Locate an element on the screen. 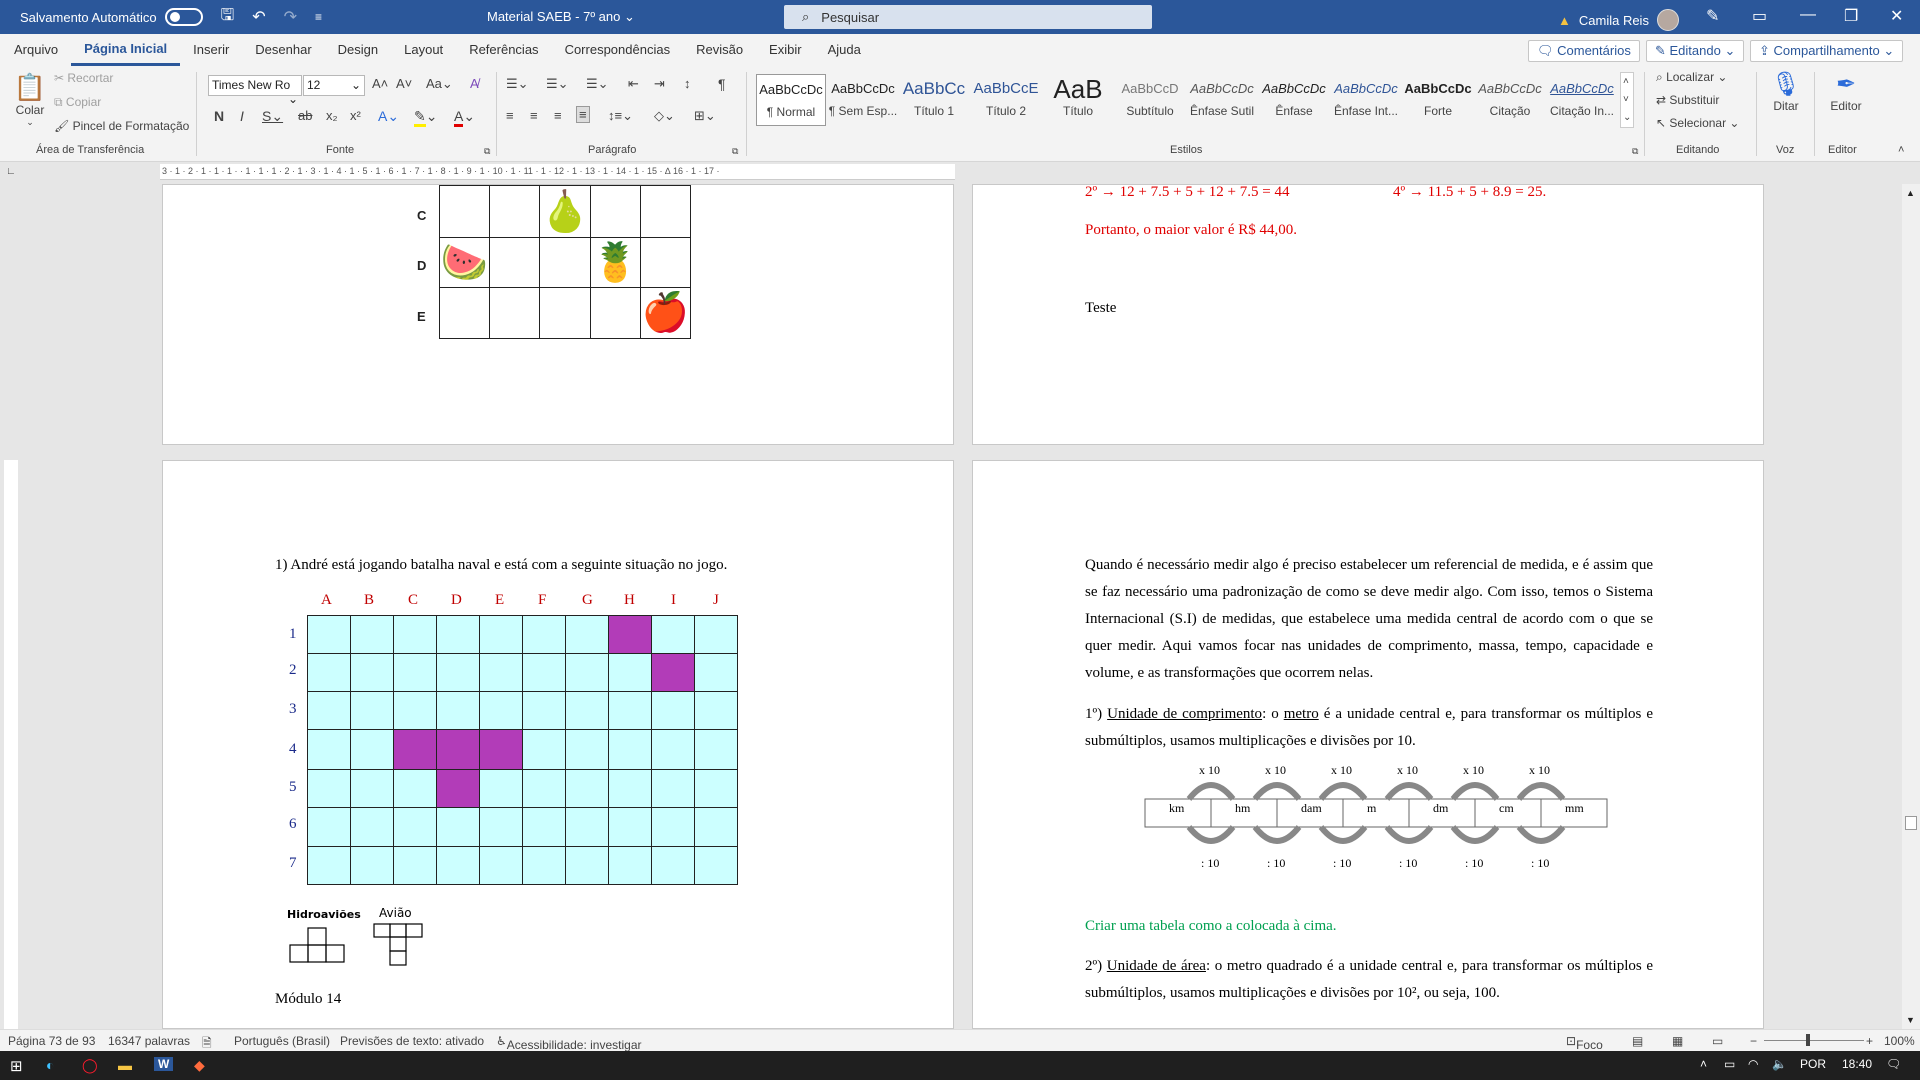 This screenshot has width=1920, height=1080. style-subtitulo: AaBbCcD Subtítulo is located at coordinates (1150, 100).